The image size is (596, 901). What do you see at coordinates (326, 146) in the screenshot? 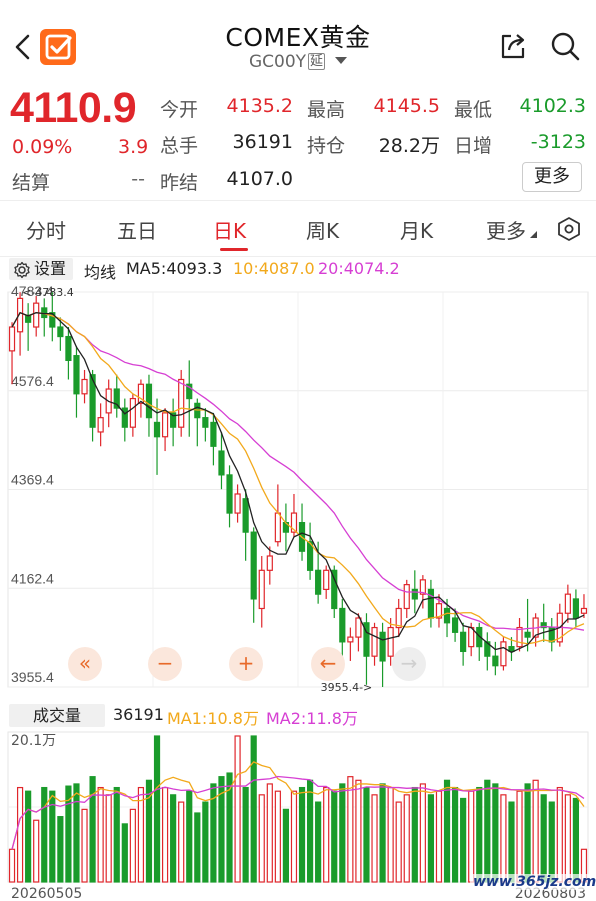
I see `open-interest-label: 持仓` at bounding box center [326, 146].